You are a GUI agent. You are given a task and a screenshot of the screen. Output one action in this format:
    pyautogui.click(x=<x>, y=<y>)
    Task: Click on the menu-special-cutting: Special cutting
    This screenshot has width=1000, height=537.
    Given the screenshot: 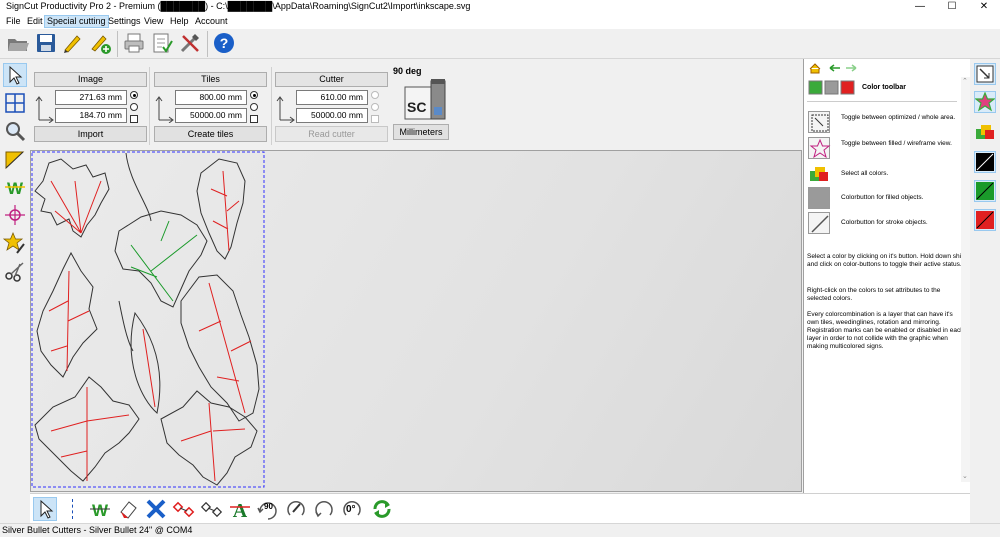 What is the action you would take?
    pyautogui.click(x=76, y=21)
    